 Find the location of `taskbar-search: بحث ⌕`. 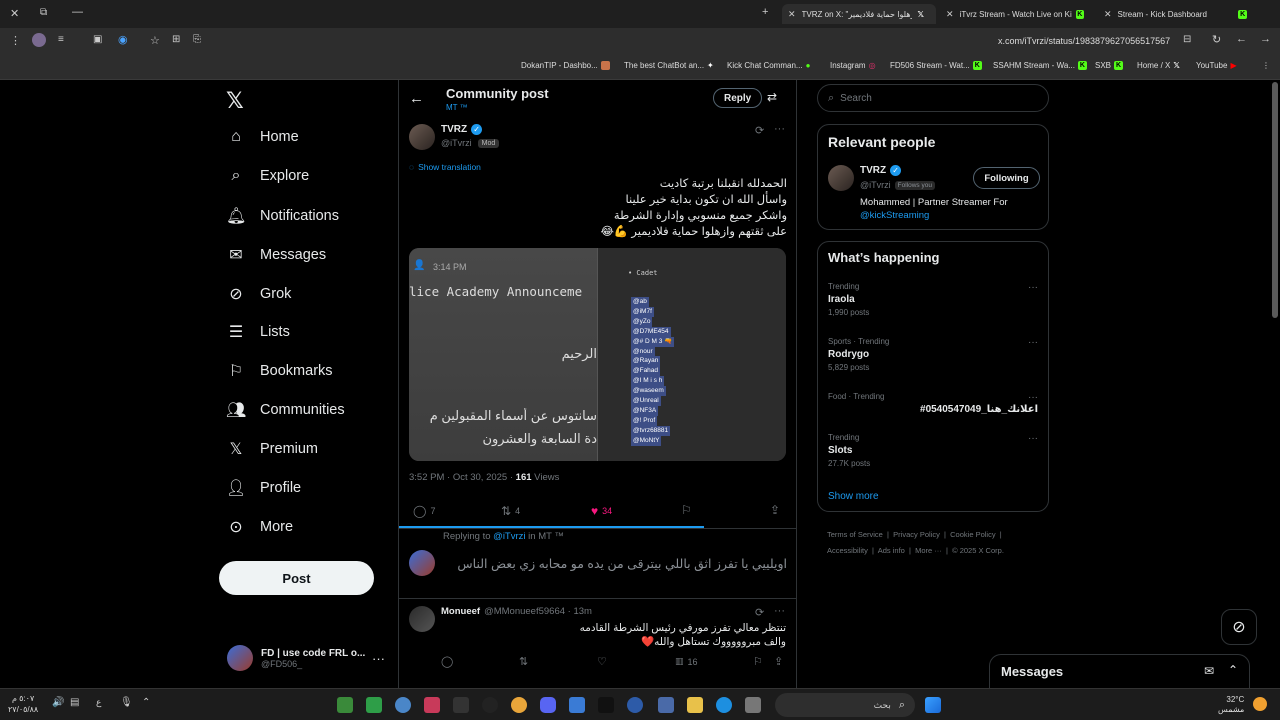

taskbar-search: بحث ⌕ is located at coordinates (845, 705).